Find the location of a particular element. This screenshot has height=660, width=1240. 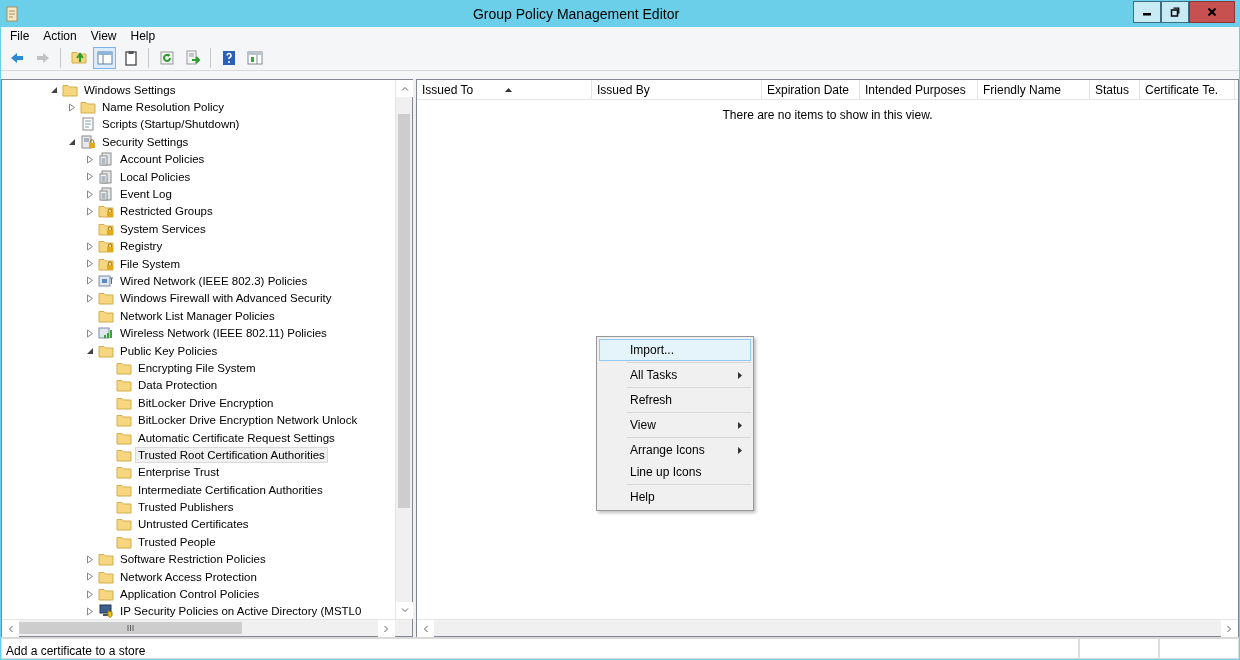

tree-item: Network Access Protection is located at coordinates (188, 576).